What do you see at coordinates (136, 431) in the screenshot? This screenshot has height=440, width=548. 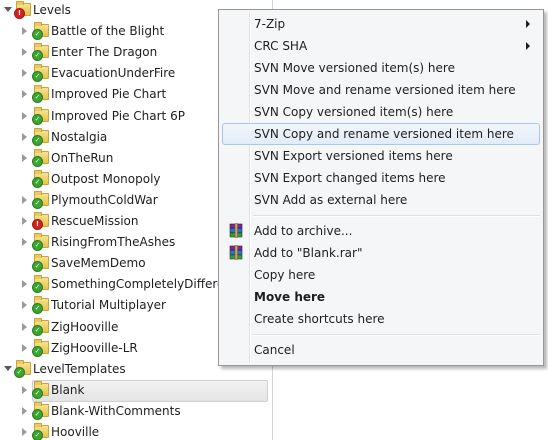 I see `tree-item: ✓ Hooville` at bounding box center [136, 431].